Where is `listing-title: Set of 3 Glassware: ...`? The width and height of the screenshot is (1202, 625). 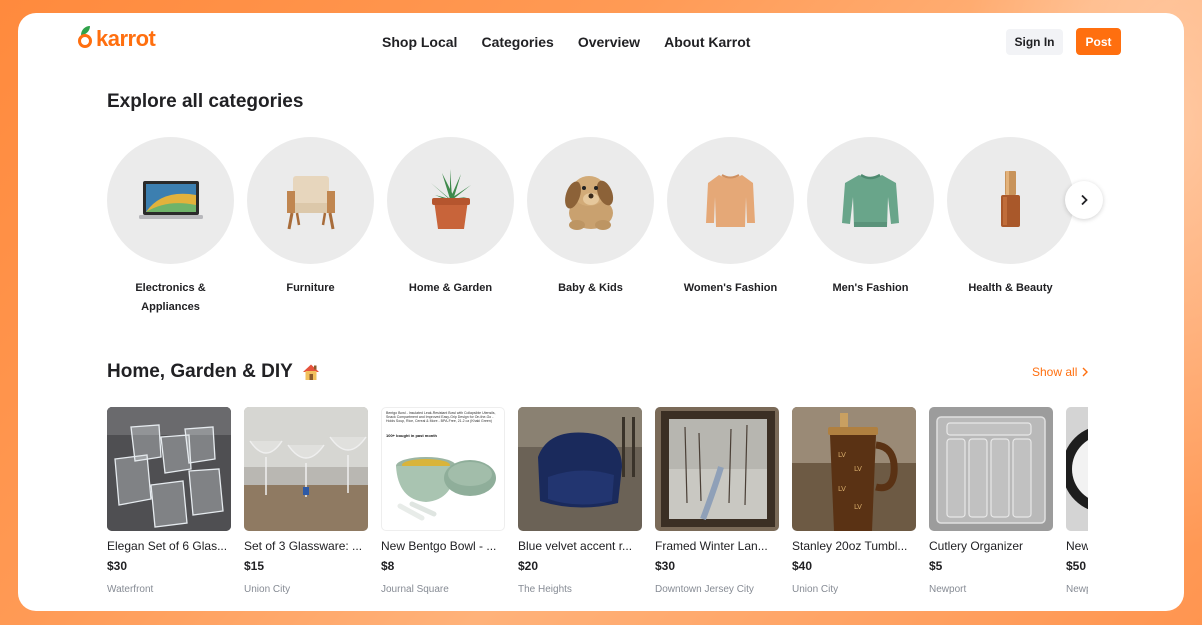
listing-title: Set of 3 Glassware: ... is located at coordinates (303, 546).